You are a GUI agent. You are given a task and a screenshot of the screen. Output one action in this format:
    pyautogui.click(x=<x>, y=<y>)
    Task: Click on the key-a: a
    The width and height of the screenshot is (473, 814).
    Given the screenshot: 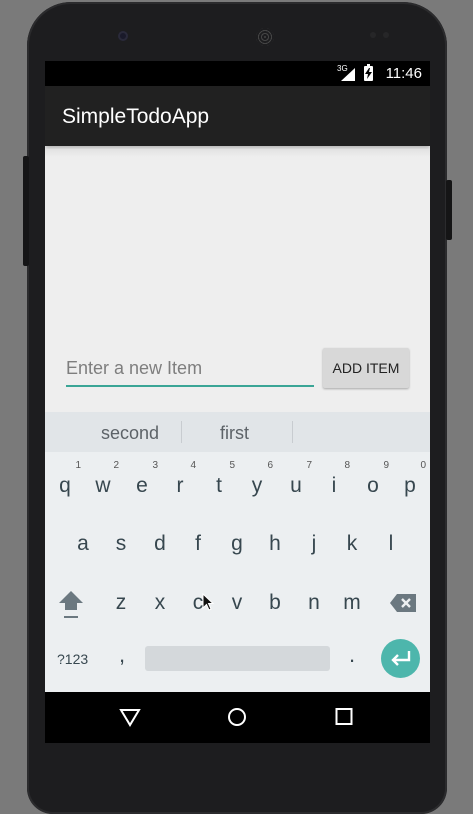 What is the action you would take?
    pyautogui.click(x=83, y=546)
    